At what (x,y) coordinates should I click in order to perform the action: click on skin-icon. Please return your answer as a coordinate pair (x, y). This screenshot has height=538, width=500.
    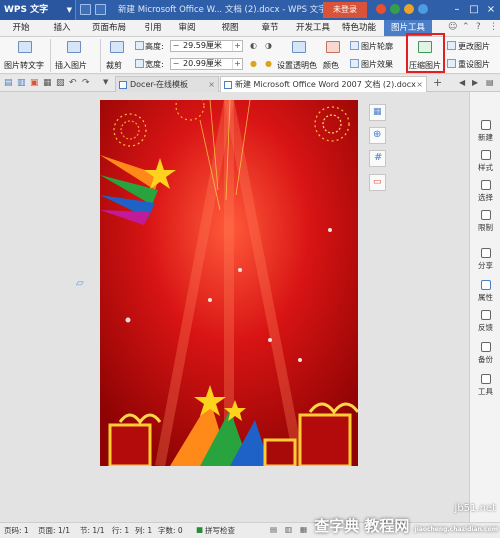
    Looking at the image, I should click on (381, 9).